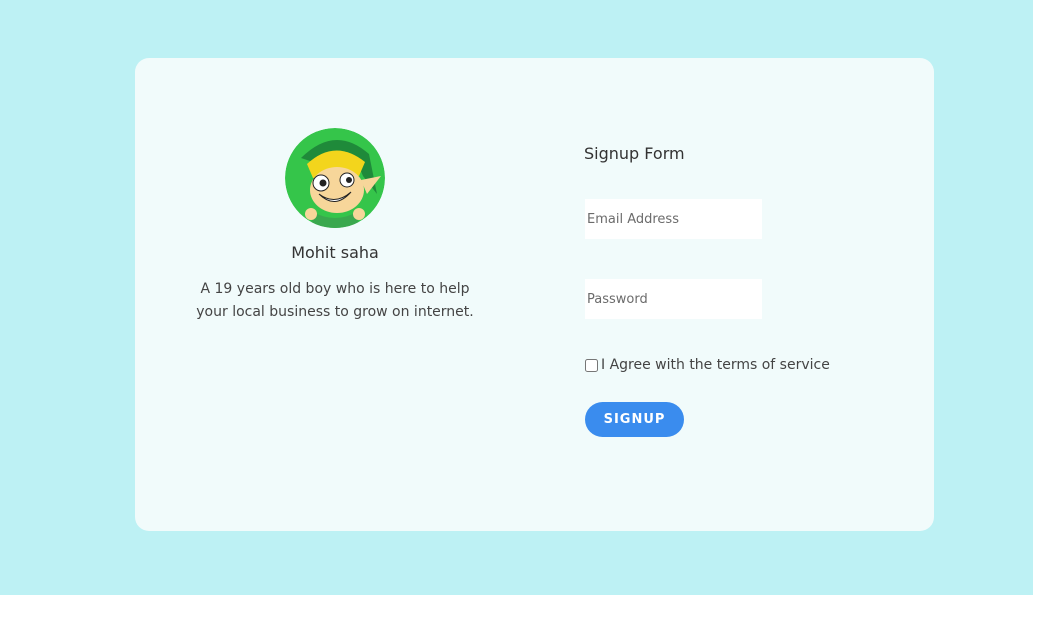 The width and height of the screenshot is (1044, 634). Describe the element at coordinates (634, 419) in the screenshot. I see `signup-button: SIGNUP` at that location.